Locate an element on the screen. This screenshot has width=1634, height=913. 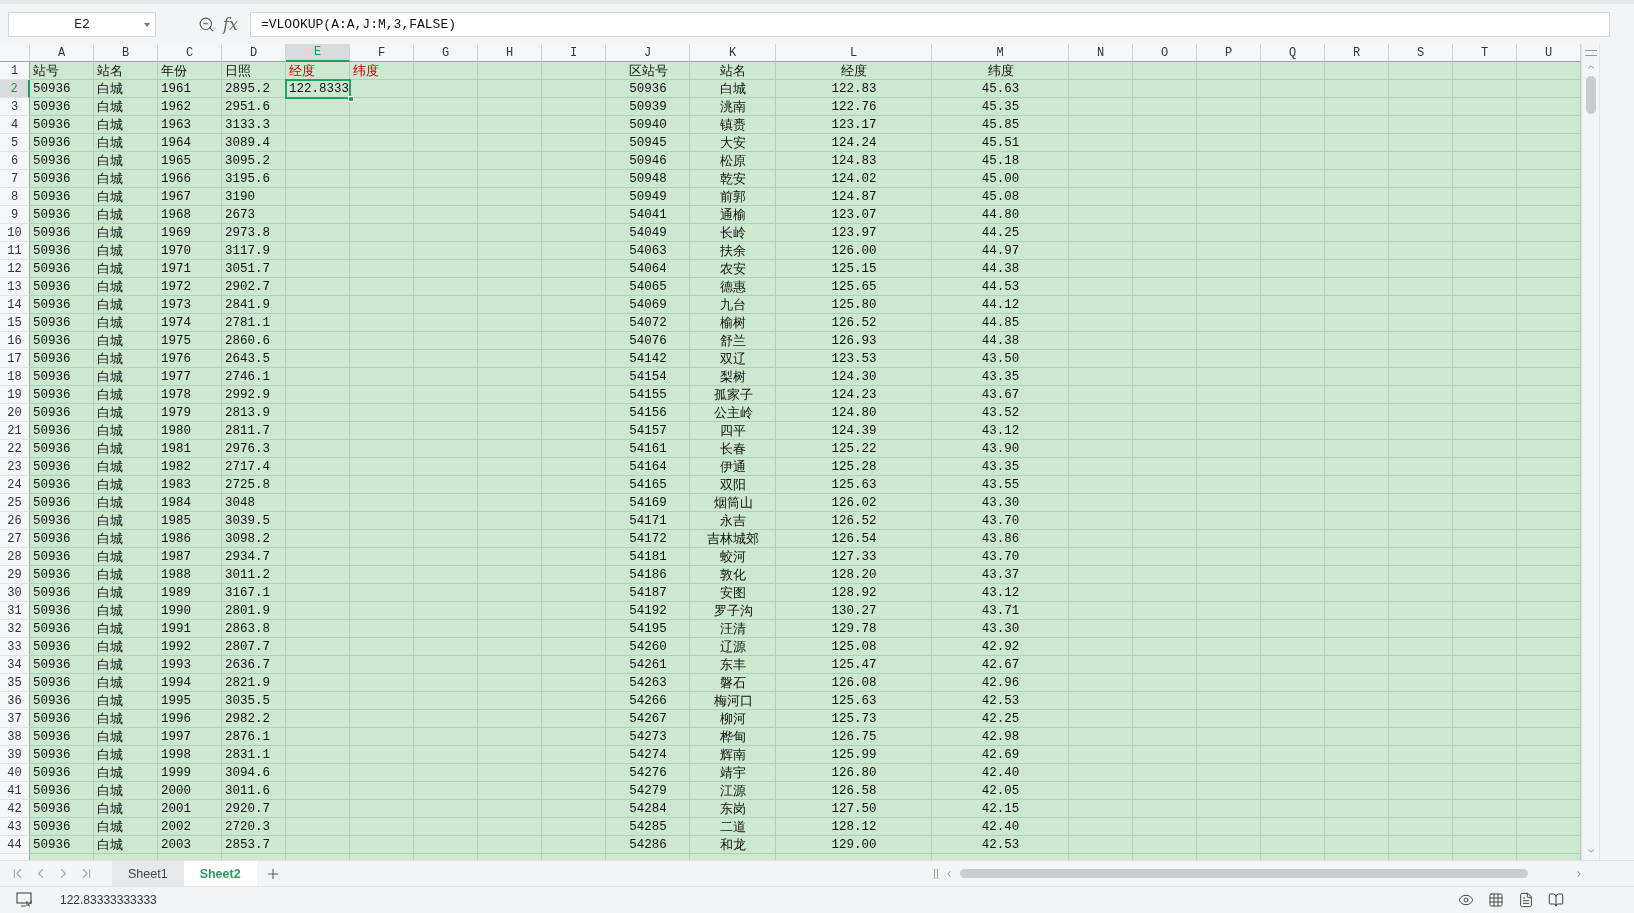
row-number: 10 is located at coordinates (15, 233).